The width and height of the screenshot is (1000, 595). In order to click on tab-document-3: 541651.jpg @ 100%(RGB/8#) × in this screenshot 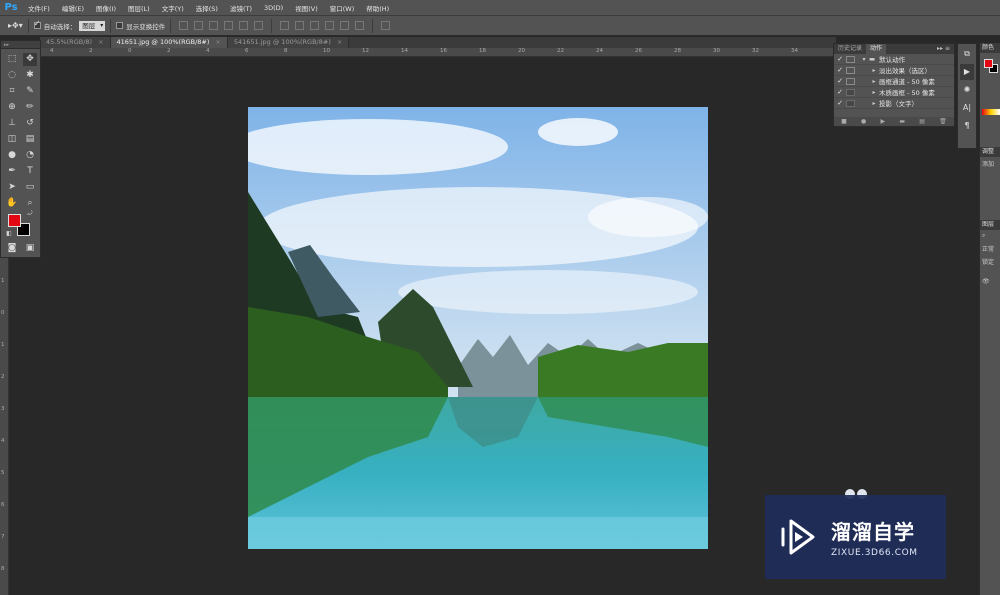, I will do `click(288, 42)`.